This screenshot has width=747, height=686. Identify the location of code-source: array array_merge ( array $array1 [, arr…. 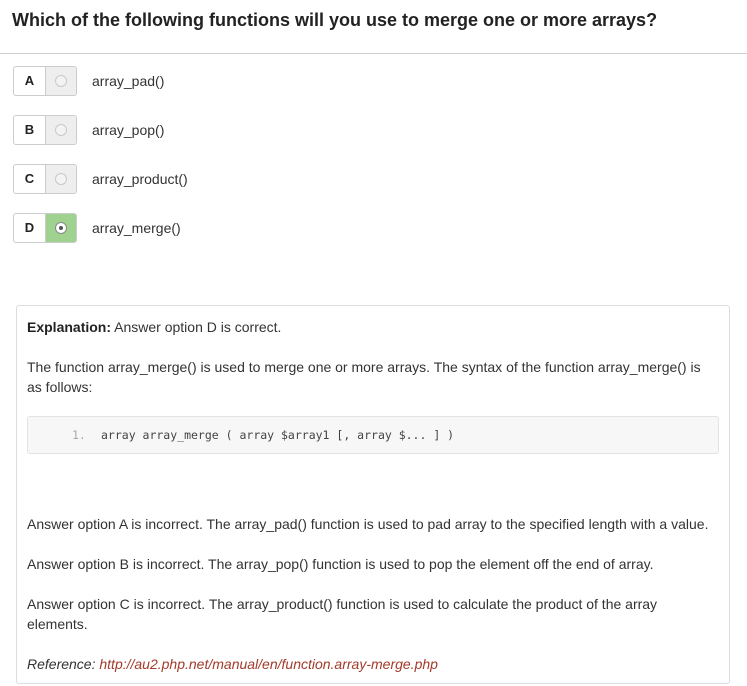
(278, 435).